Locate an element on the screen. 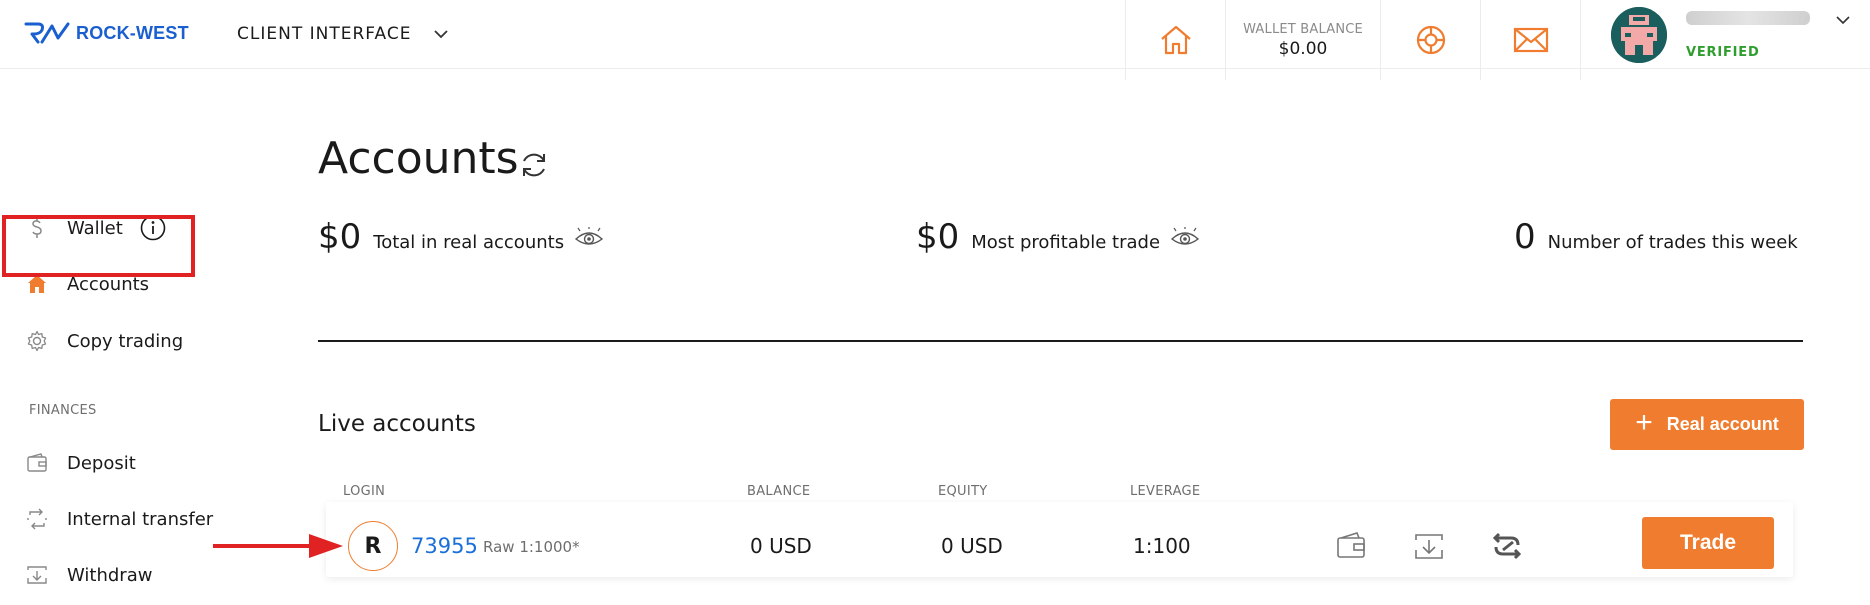 This screenshot has width=1870, height=605. add-real-account-label: Real account is located at coordinates (1722, 424).